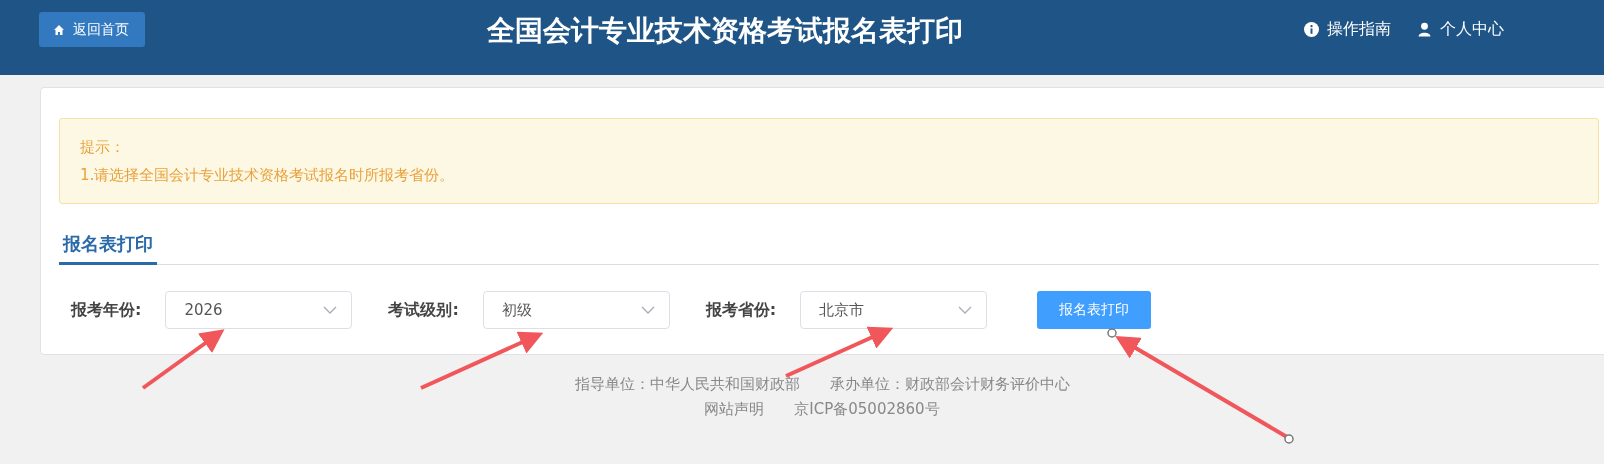 This screenshot has height=464, width=1604. I want to click on header-link: 个人中心, so click(1460, 29).